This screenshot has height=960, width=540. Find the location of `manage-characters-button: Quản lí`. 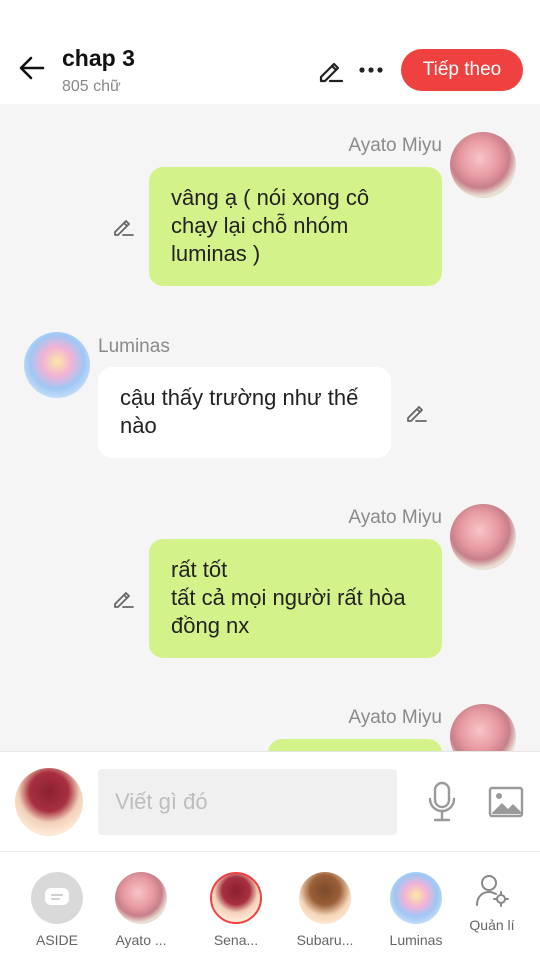

manage-characters-button: Quản lí is located at coordinates (492, 902).